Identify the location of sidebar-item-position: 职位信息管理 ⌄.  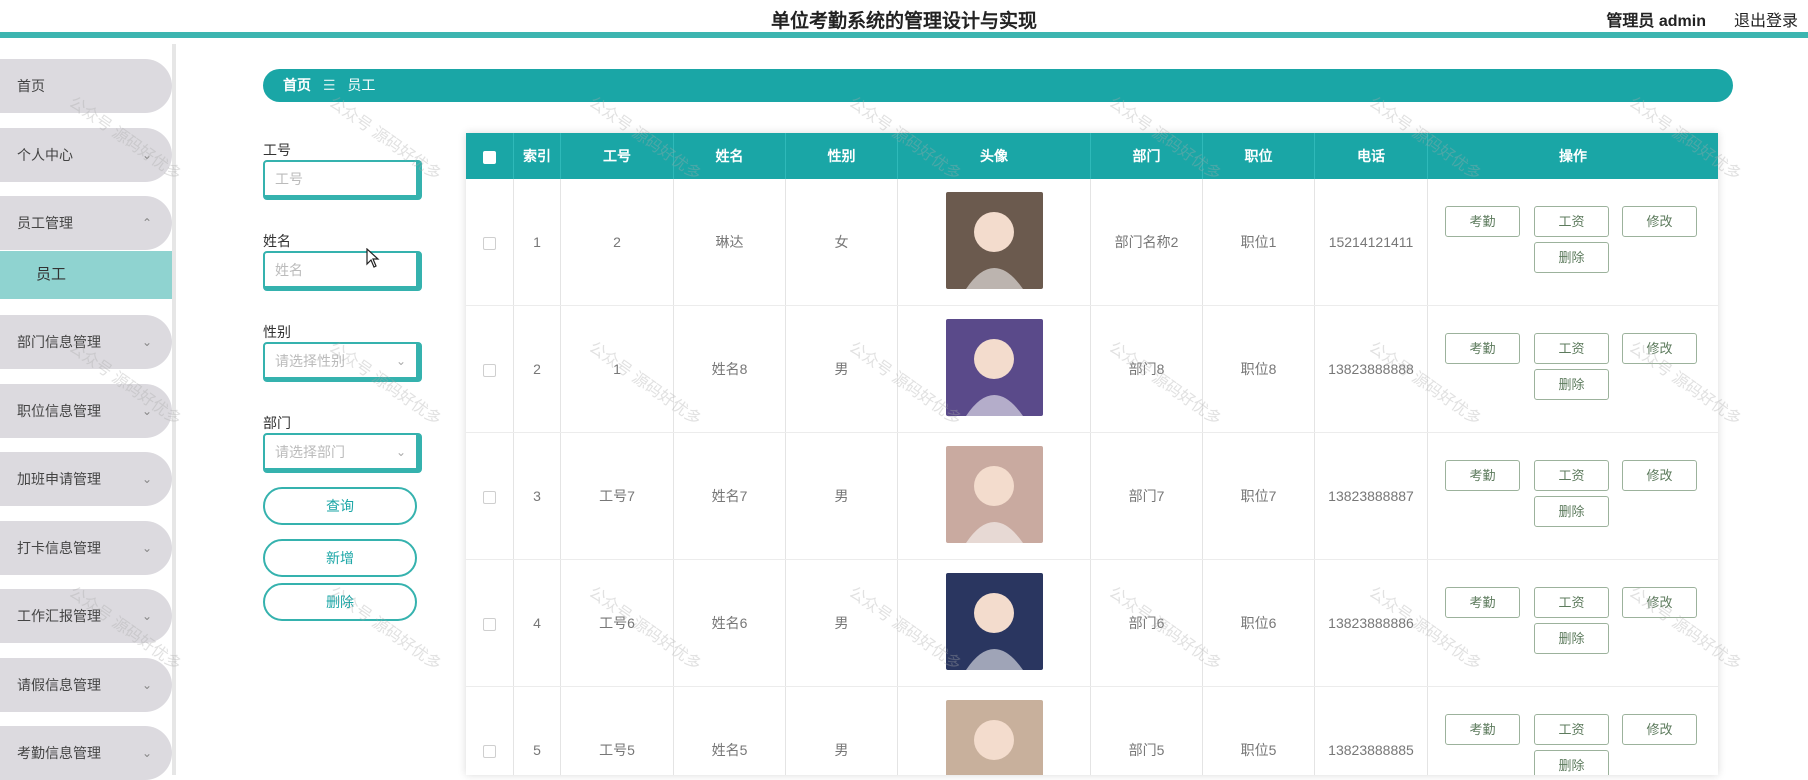
(86, 411).